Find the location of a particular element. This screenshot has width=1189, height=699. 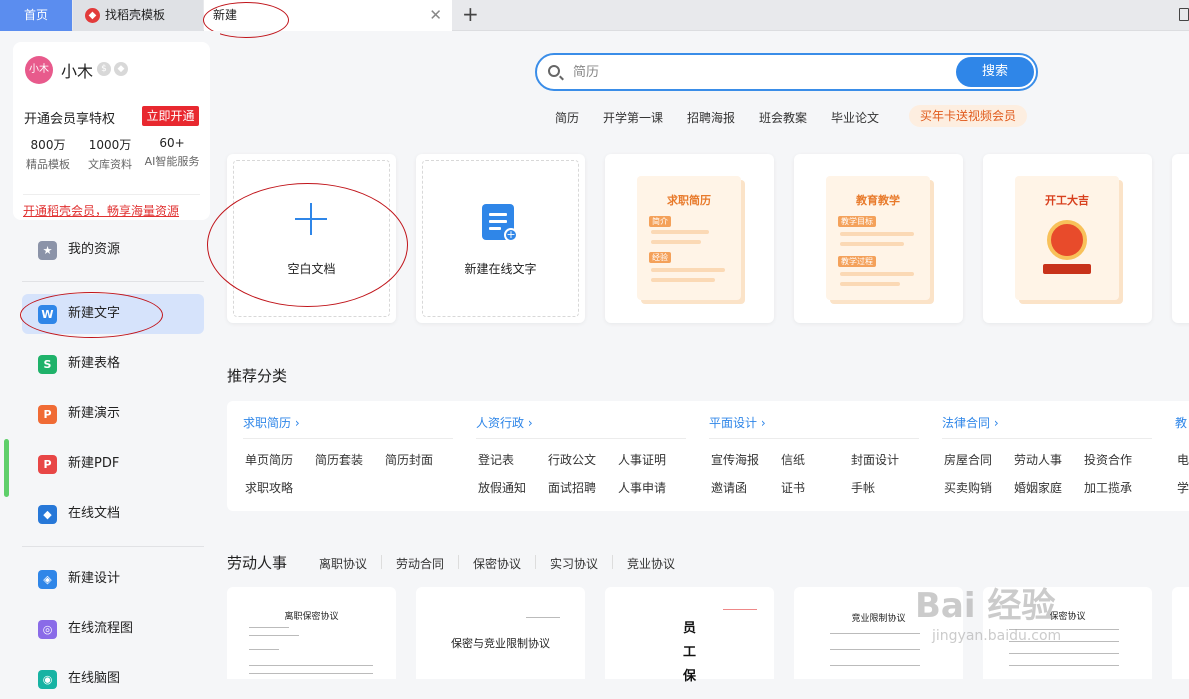

template-card-resume: 求职简历 简介 经验 is located at coordinates (689, 238).